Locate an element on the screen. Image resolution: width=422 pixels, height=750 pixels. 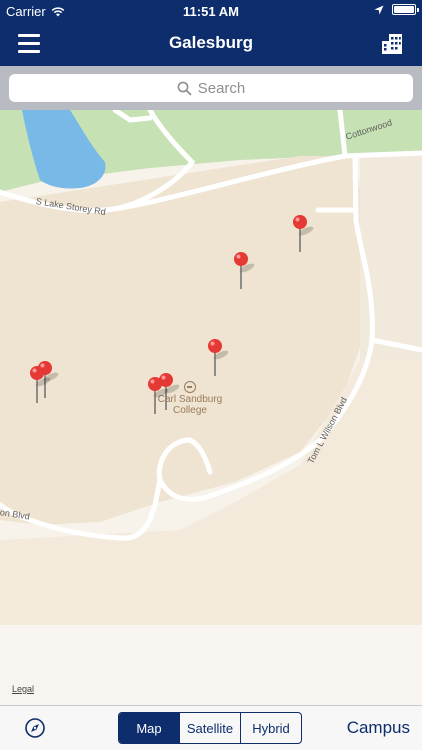
battery-fill is located at coordinates (404, 9).